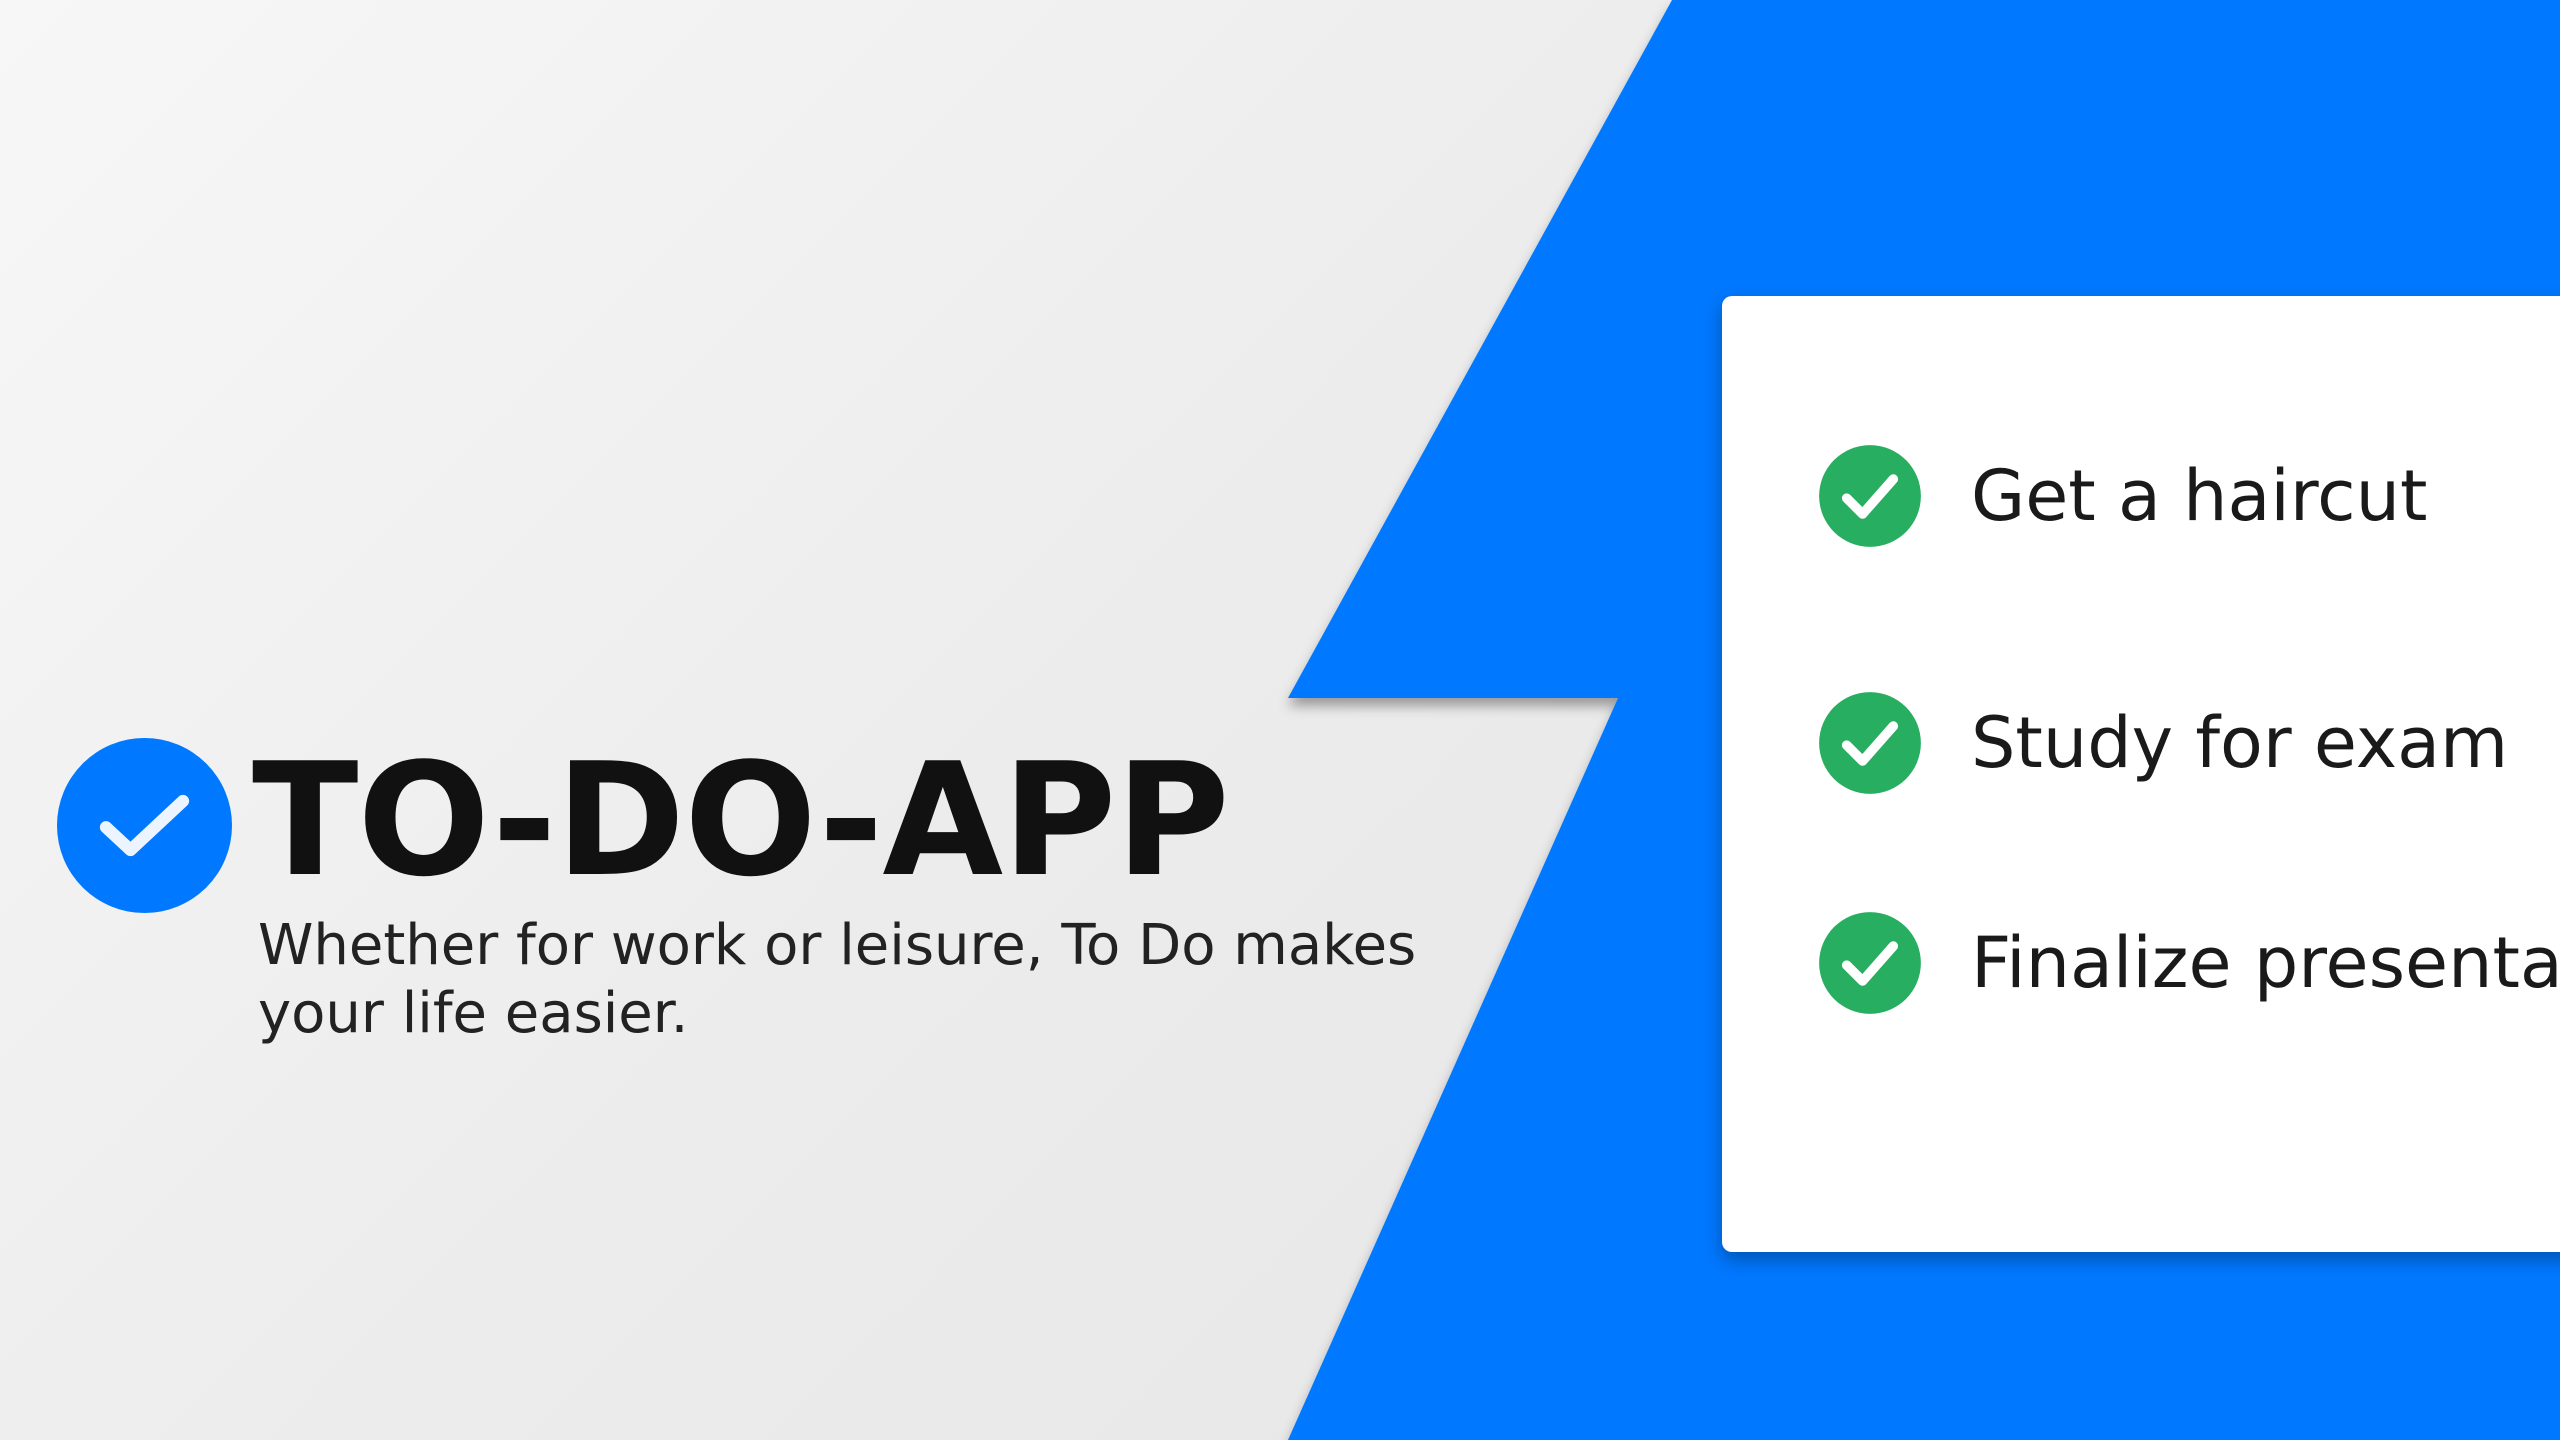 The height and width of the screenshot is (1440, 2560). What do you see at coordinates (741, 820) in the screenshot?
I see `app-title: TO-DO-APP` at bounding box center [741, 820].